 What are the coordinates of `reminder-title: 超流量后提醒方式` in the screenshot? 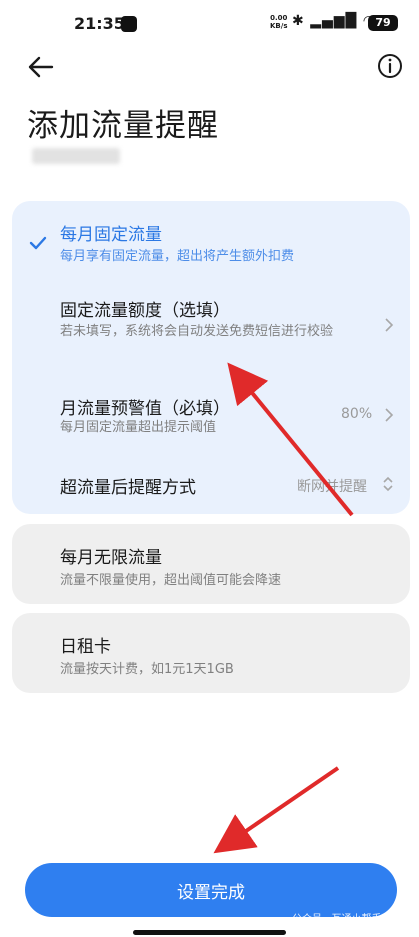 It's located at (128, 488).